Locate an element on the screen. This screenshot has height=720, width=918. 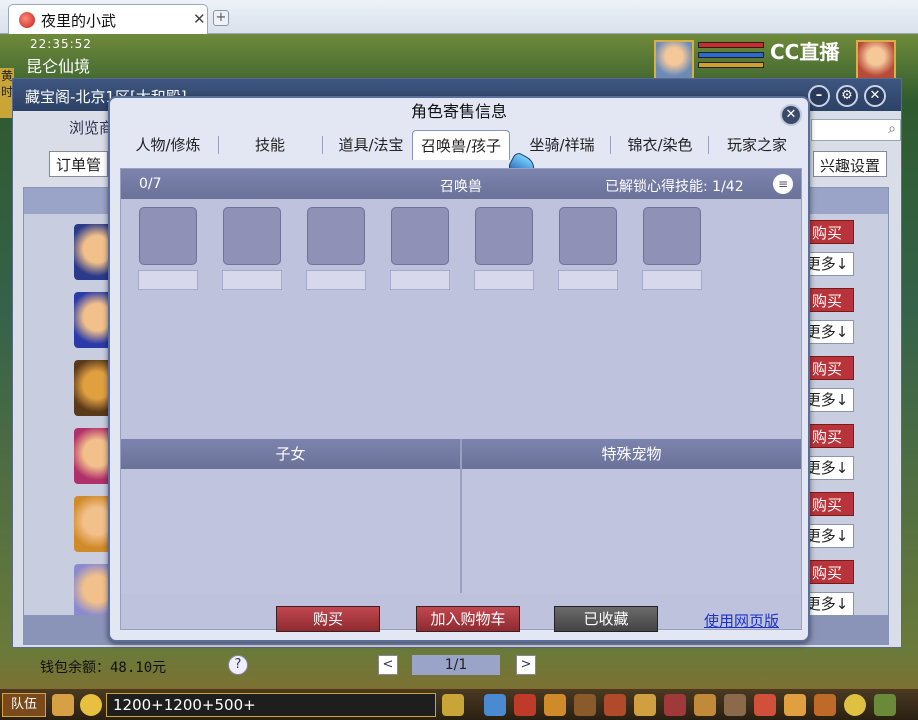
chat-input: 1200+1200+500+ is located at coordinates (271, 705).